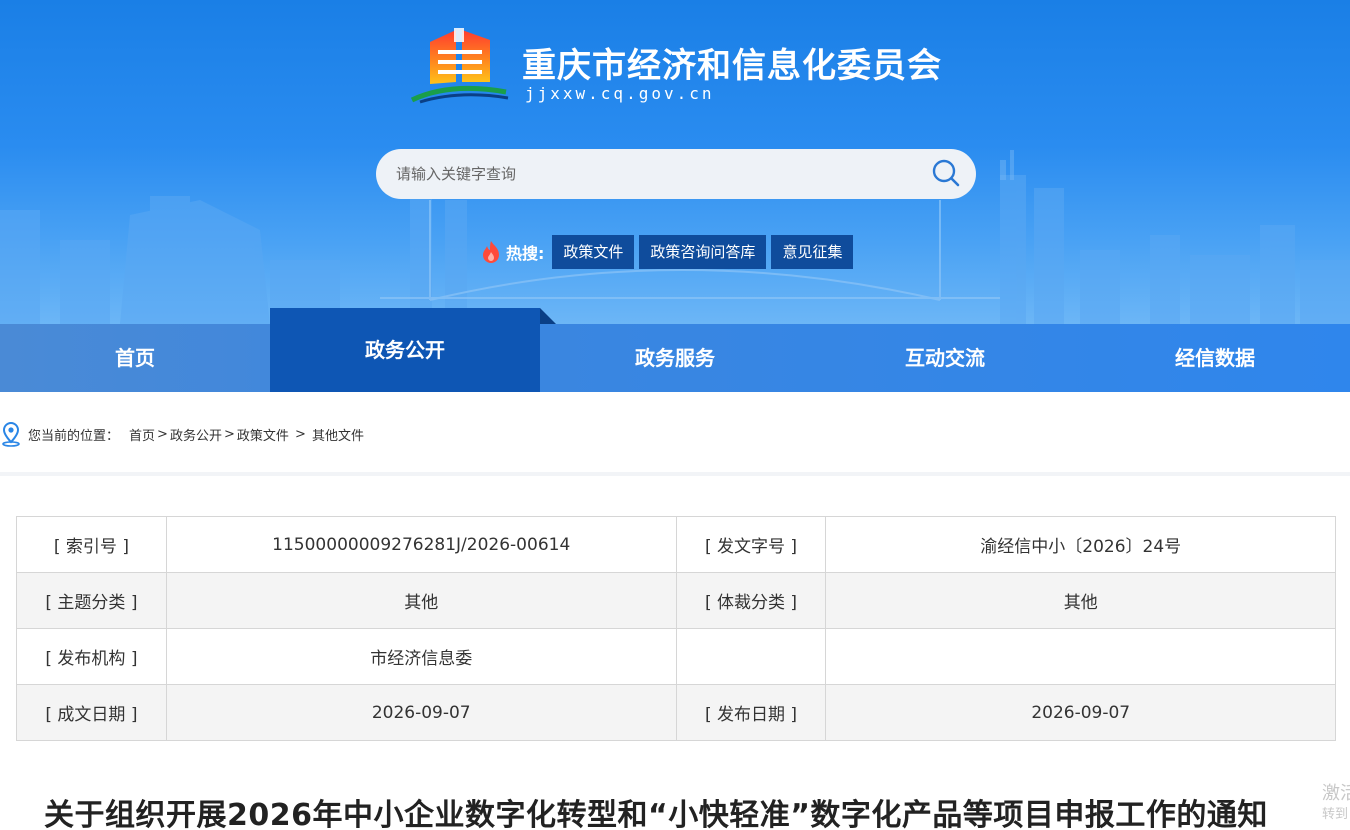 This screenshot has height=830, width=1350. Describe the element at coordinates (421, 656) in the screenshot. I see `meta-value-publisher: 市经济信息委` at that location.